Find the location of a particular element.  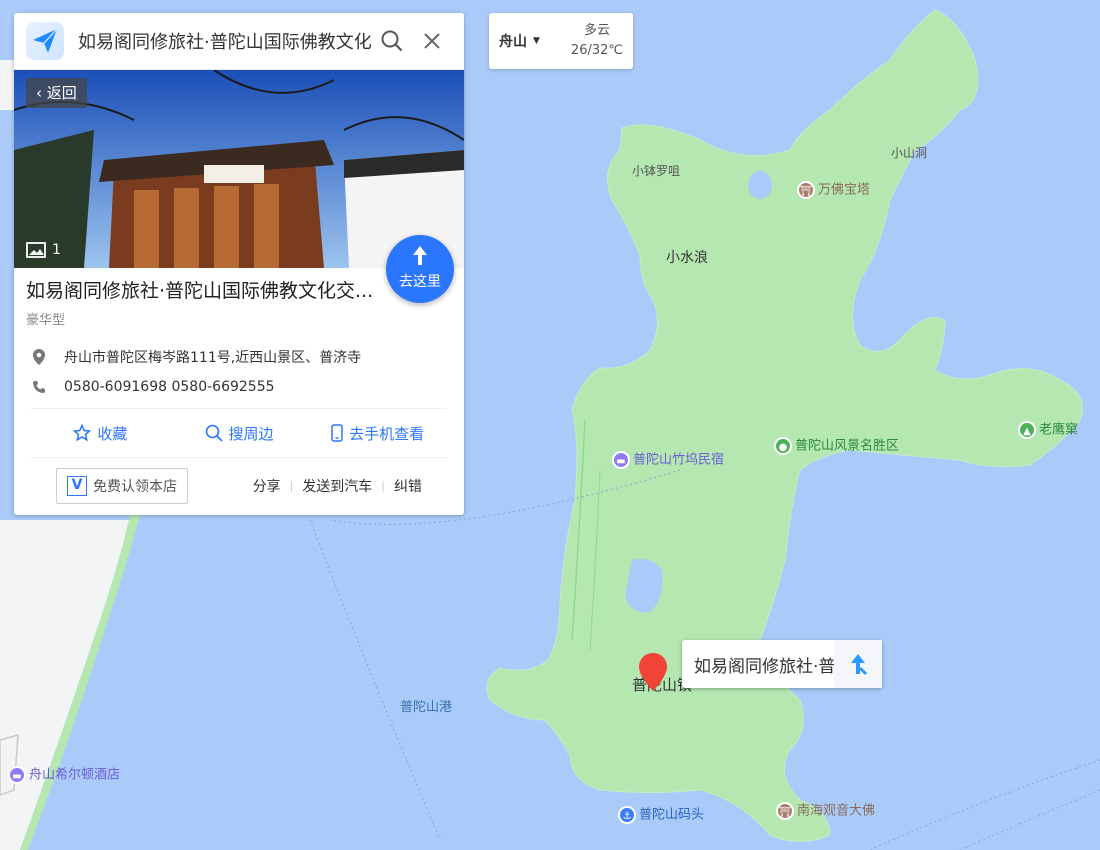

poi-wanfo-baota: ⛩ 万佛宝塔 is located at coordinates (833, 190).